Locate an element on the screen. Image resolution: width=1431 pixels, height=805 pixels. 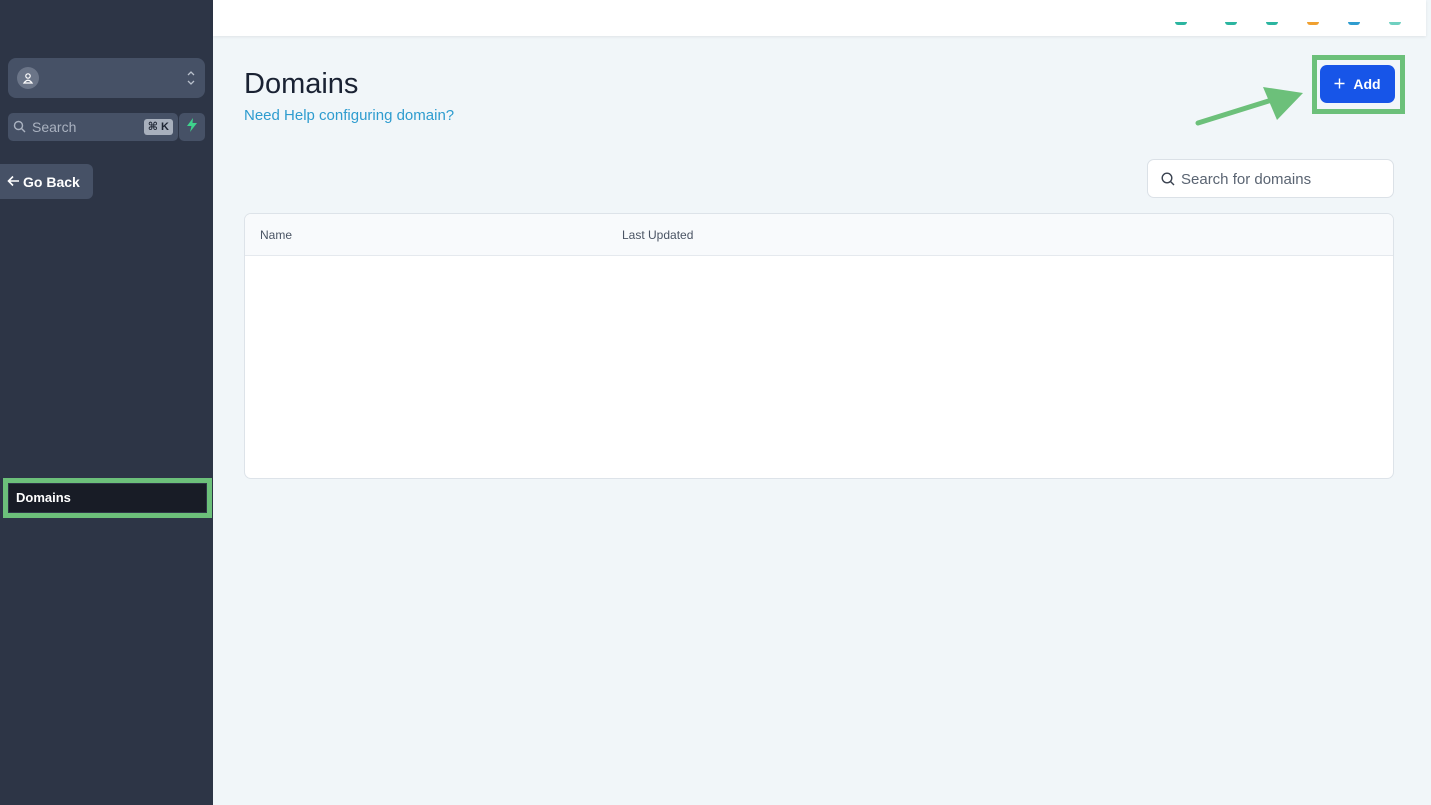
pointer-arrow-icon is located at coordinates (1249, 106).